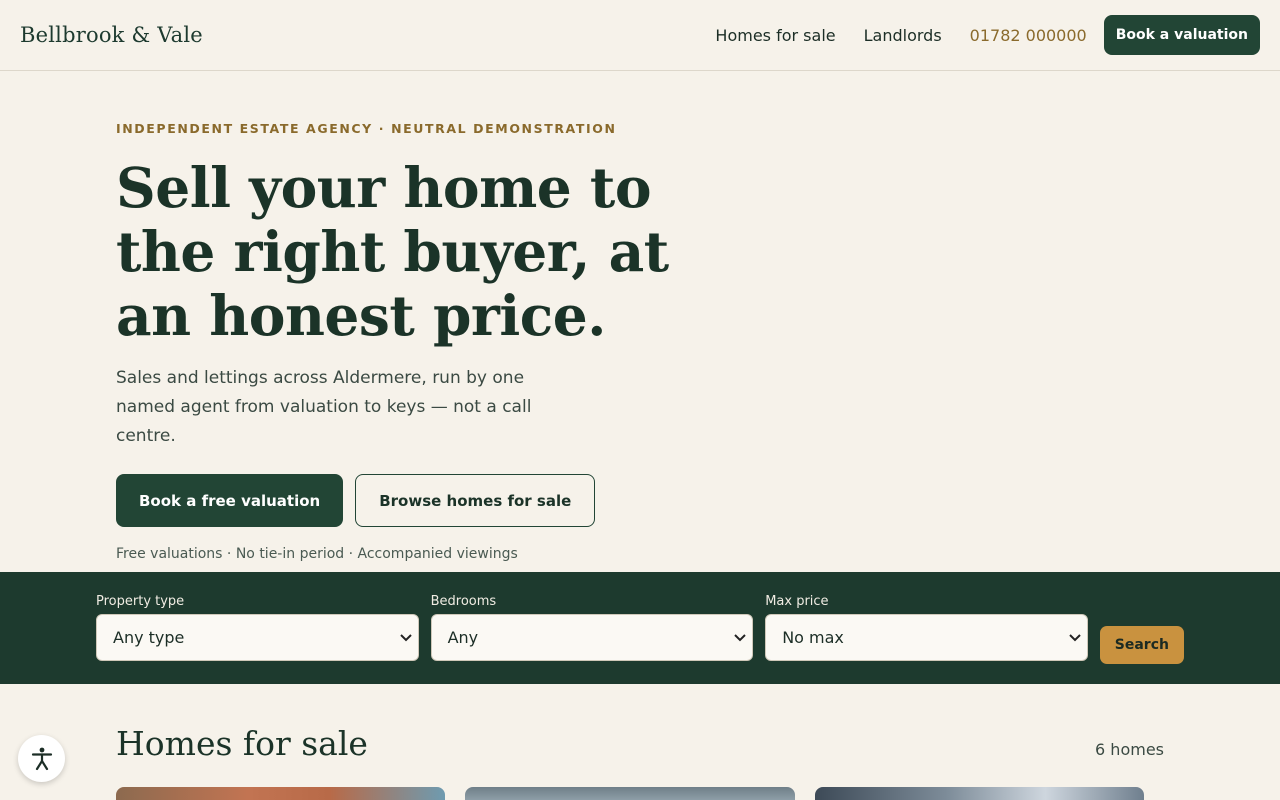 The image size is (1280, 800). I want to click on property-type-label: Property type, so click(140, 601).